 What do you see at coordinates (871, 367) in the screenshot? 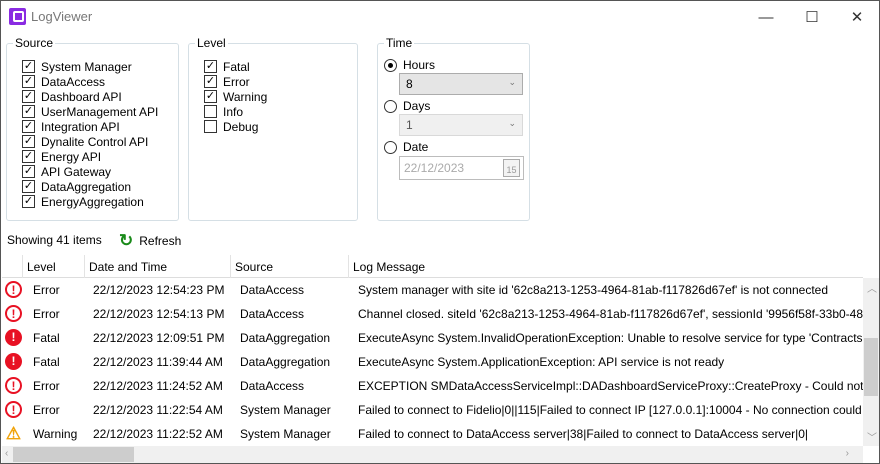
I see `vertical-scroll-thumb` at bounding box center [871, 367].